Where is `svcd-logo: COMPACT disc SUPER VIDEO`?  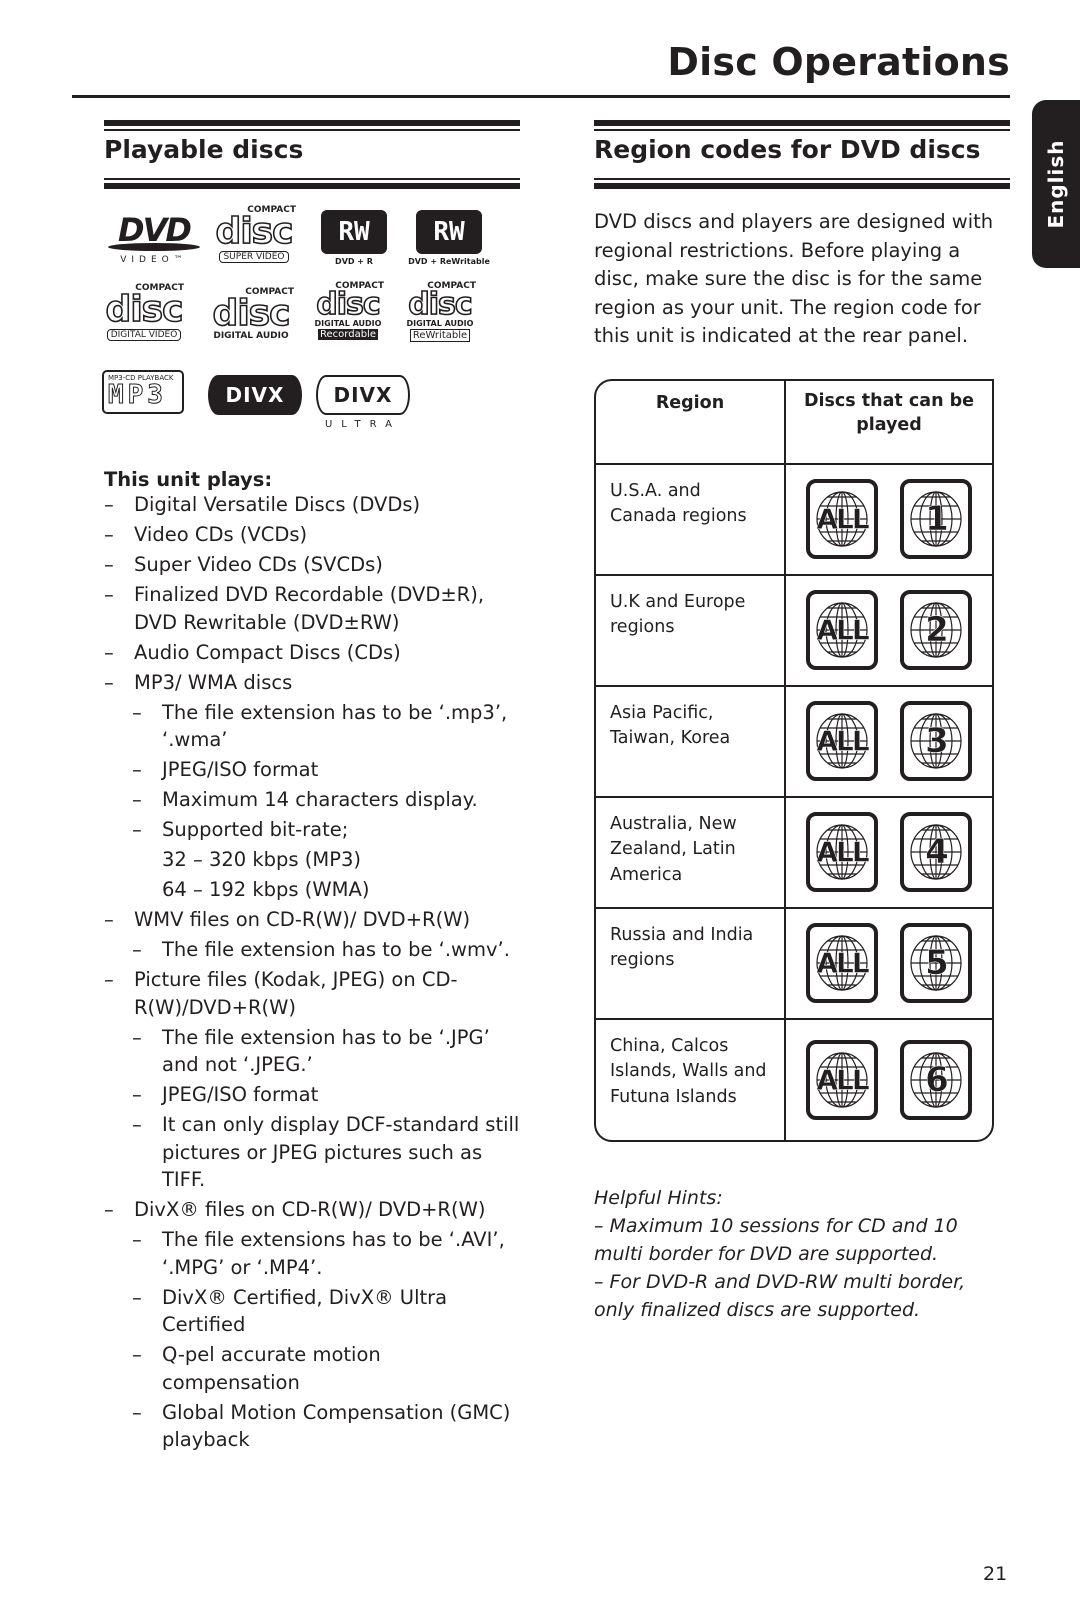 svcd-logo: COMPACT disc SUPER VIDEO is located at coordinates (254, 234).